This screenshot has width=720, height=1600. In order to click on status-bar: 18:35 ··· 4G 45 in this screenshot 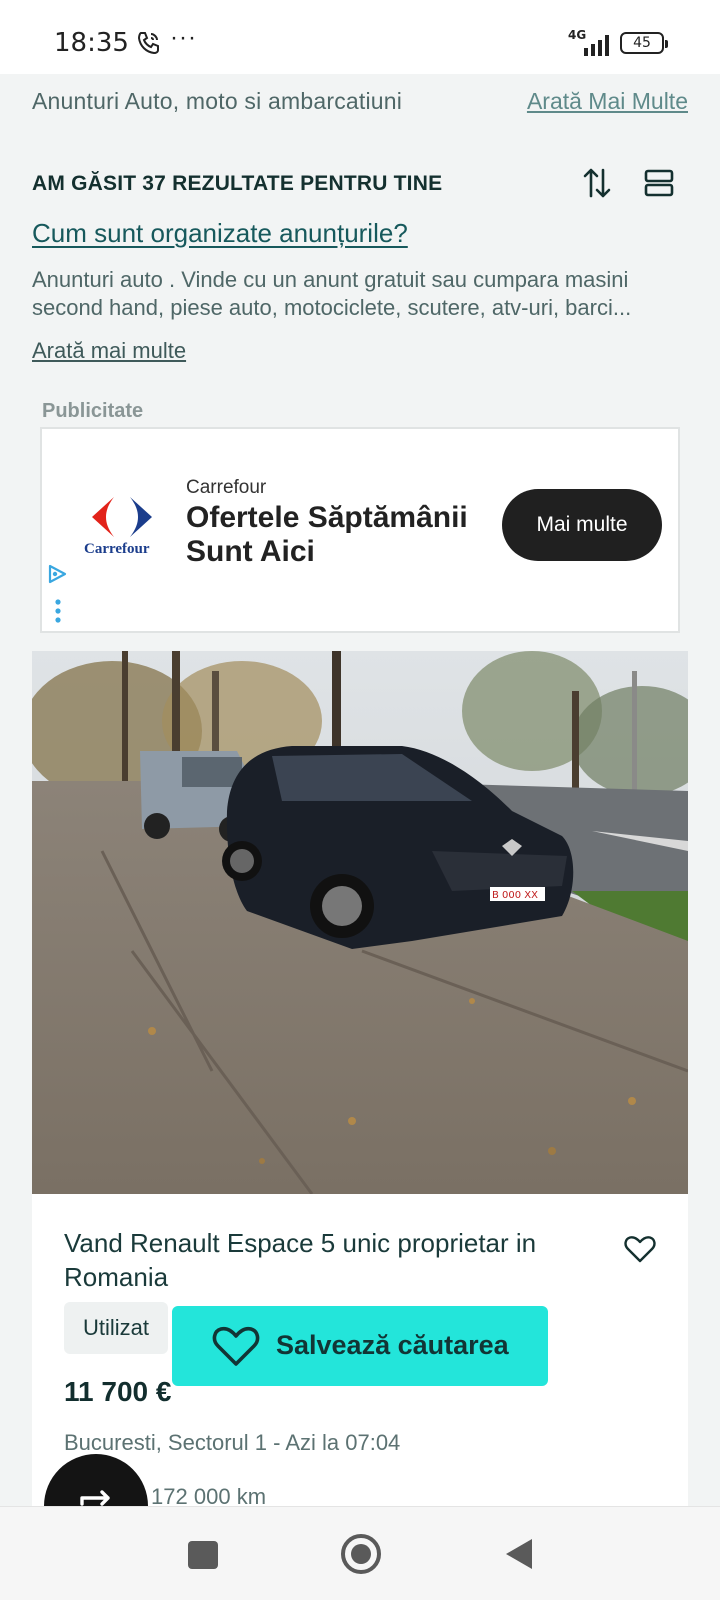, I will do `click(360, 37)`.